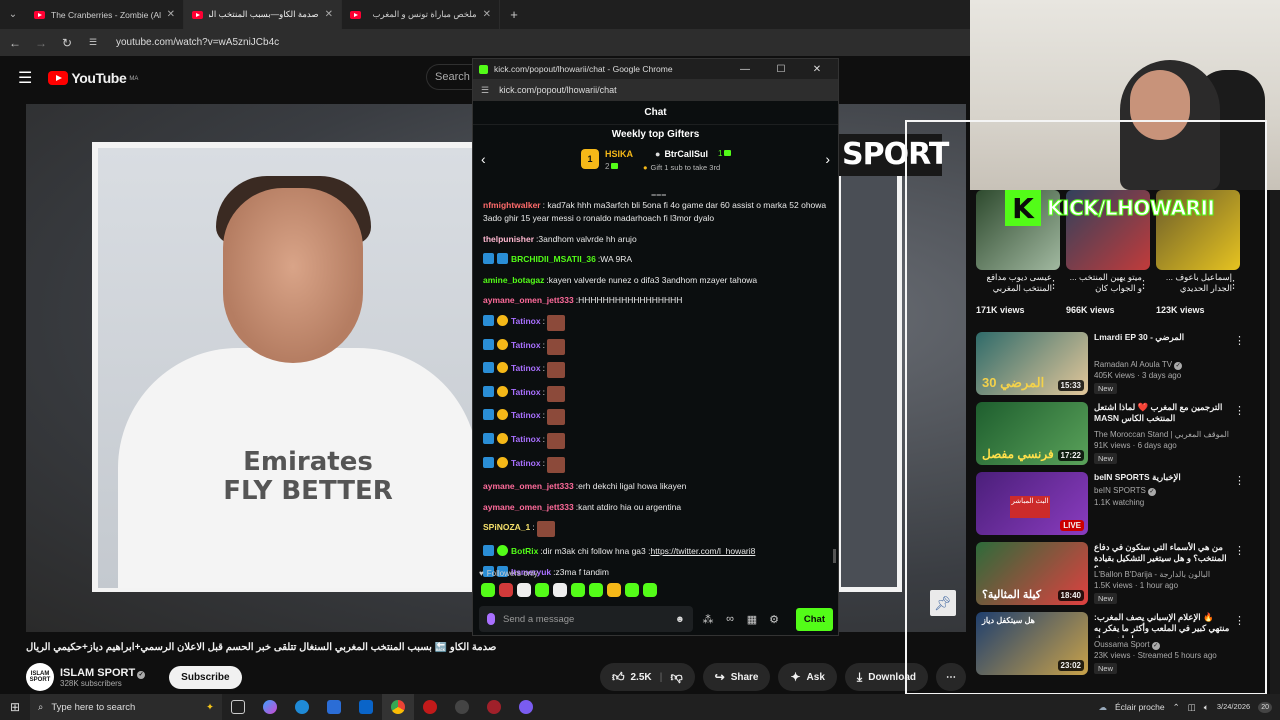 The image size is (1280, 720). What do you see at coordinates (67, 43) in the screenshot?
I see `reload-icon: ↻` at bounding box center [67, 43].